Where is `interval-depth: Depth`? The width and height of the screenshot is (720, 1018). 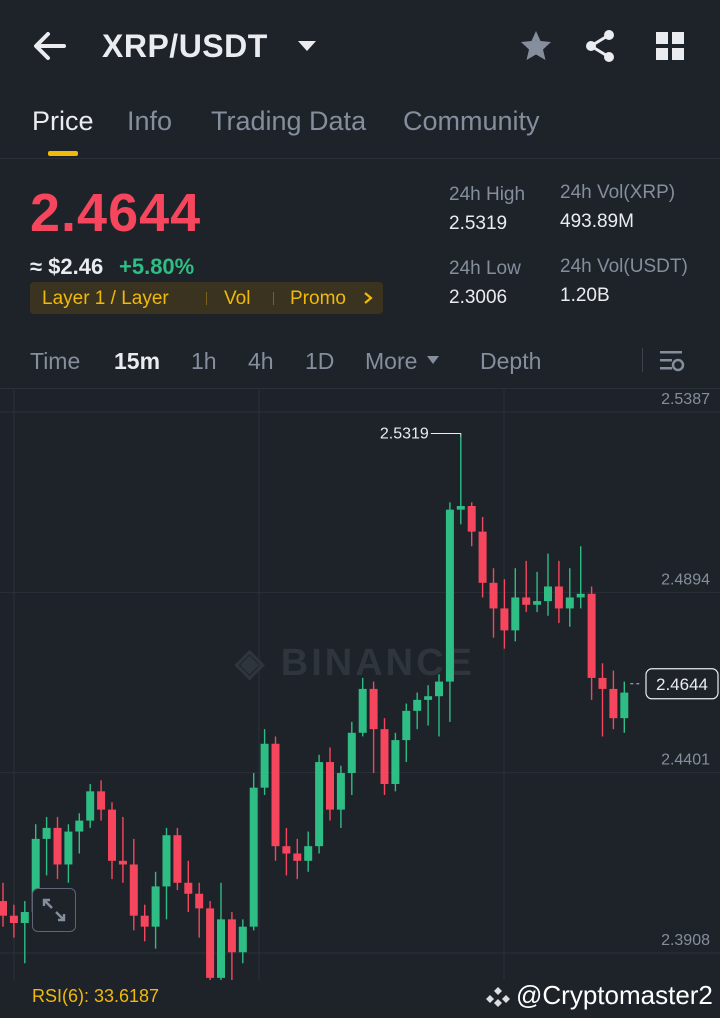 interval-depth: Depth is located at coordinates (510, 361).